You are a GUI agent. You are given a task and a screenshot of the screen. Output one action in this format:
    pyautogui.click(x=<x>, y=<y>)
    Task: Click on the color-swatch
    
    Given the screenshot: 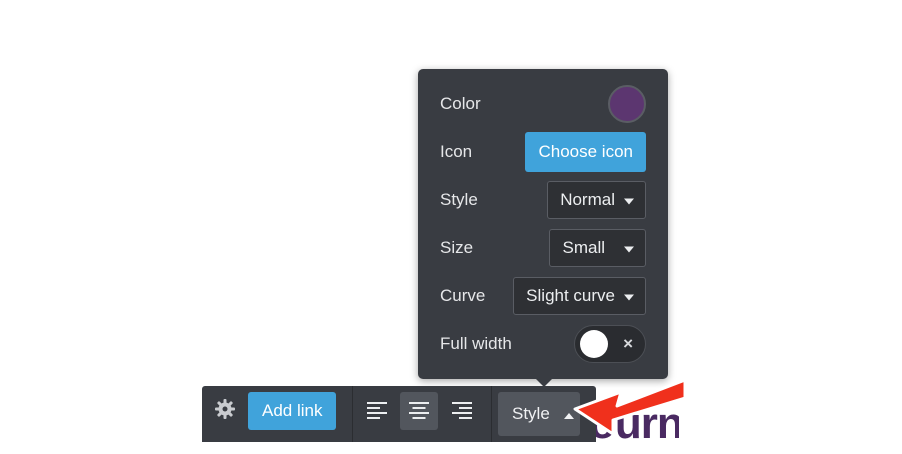 What is the action you would take?
    pyautogui.click(x=627, y=104)
    